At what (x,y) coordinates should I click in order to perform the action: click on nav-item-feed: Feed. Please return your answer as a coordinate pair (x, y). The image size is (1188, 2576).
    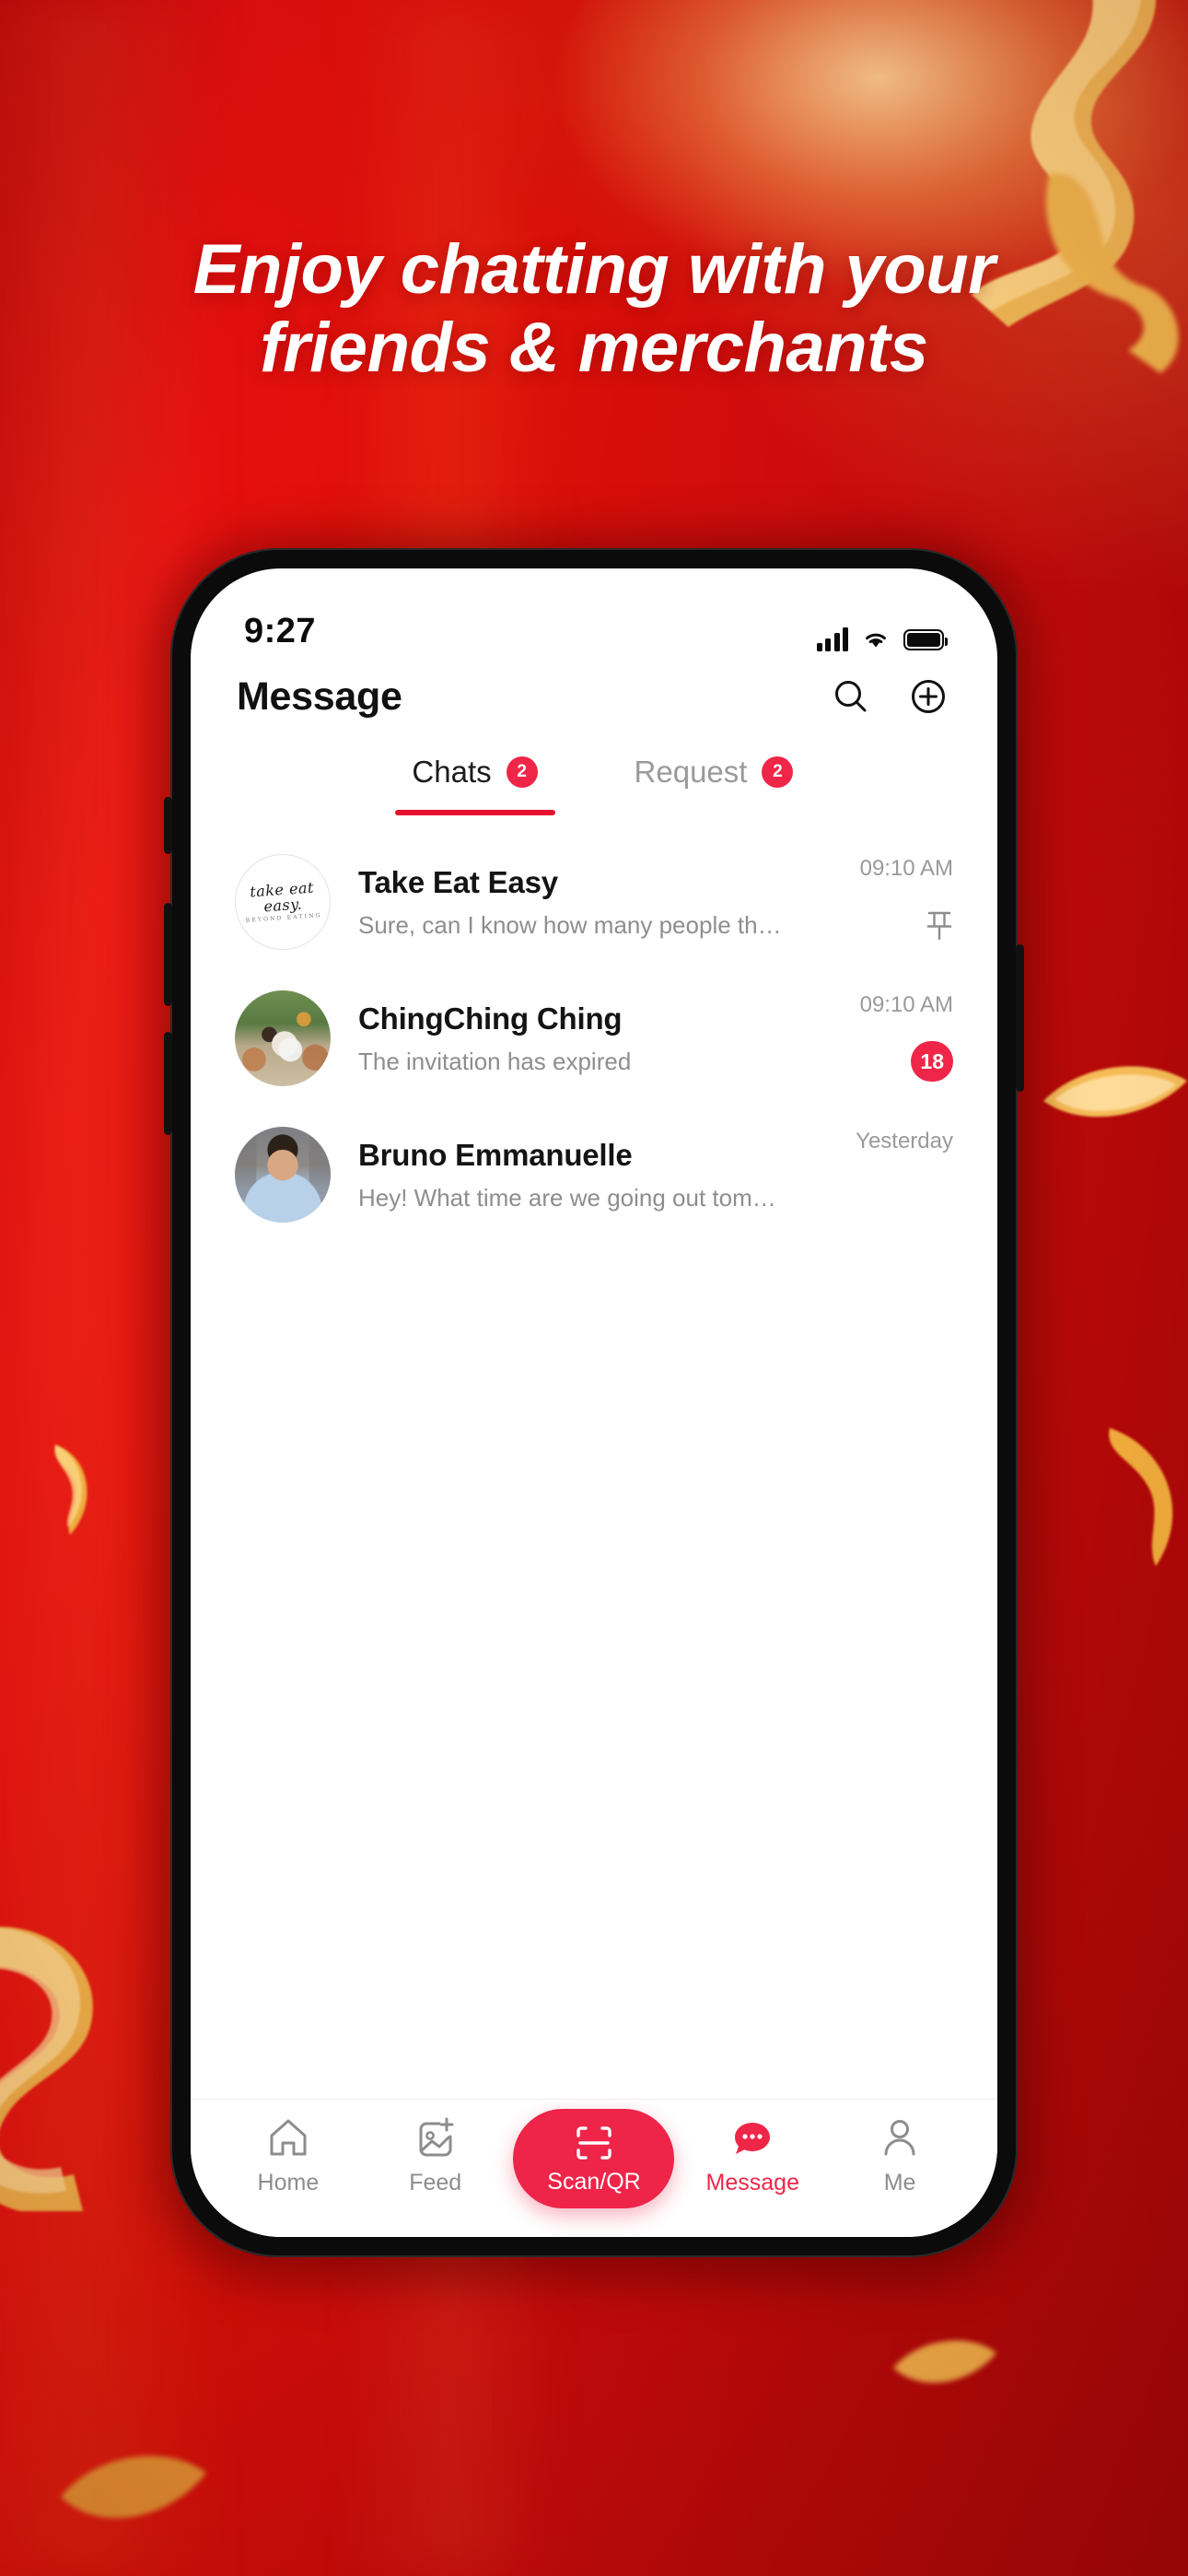
    Looking at the image, I should click on (436, 2155).